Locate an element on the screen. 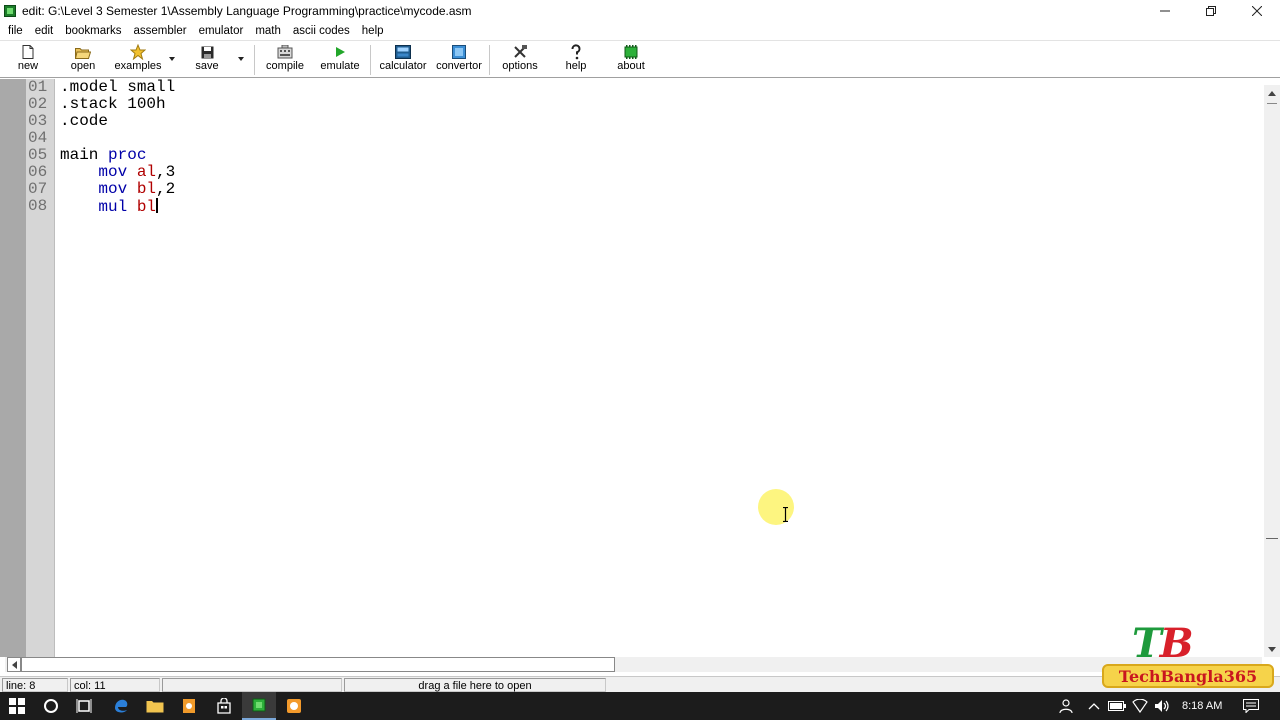 The width and height of the screenshot is (1280, 720). action-center-button is located at coordinates (1251, 706).